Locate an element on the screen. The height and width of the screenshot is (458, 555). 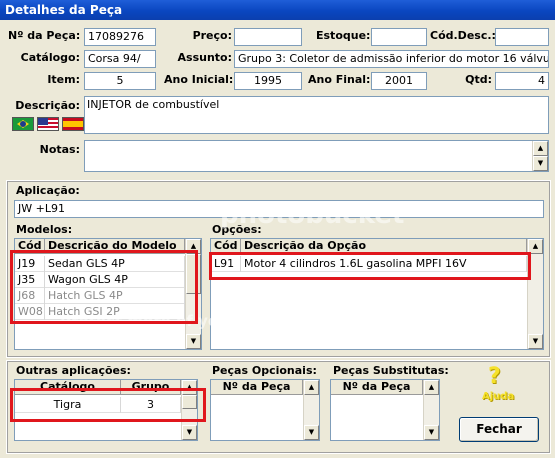
cod-desc-field is located at coordinates (522, 37).